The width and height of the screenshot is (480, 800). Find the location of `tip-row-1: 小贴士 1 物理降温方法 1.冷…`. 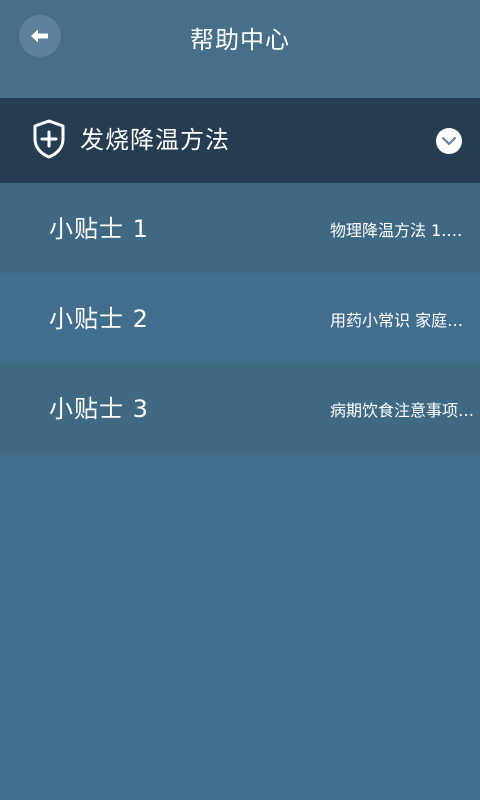

tip-row-1: 小贴士 1 物理降温方法 1.冷… is located at coordinates (240, 228).